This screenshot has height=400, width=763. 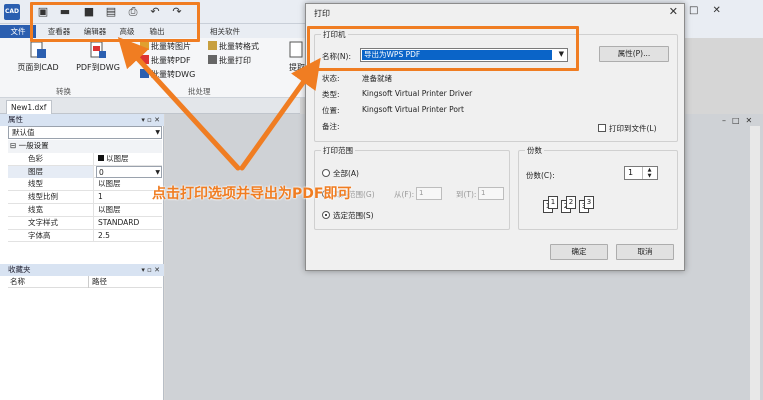 I want to click on annotation-arrows, so click(x=219, y=103).